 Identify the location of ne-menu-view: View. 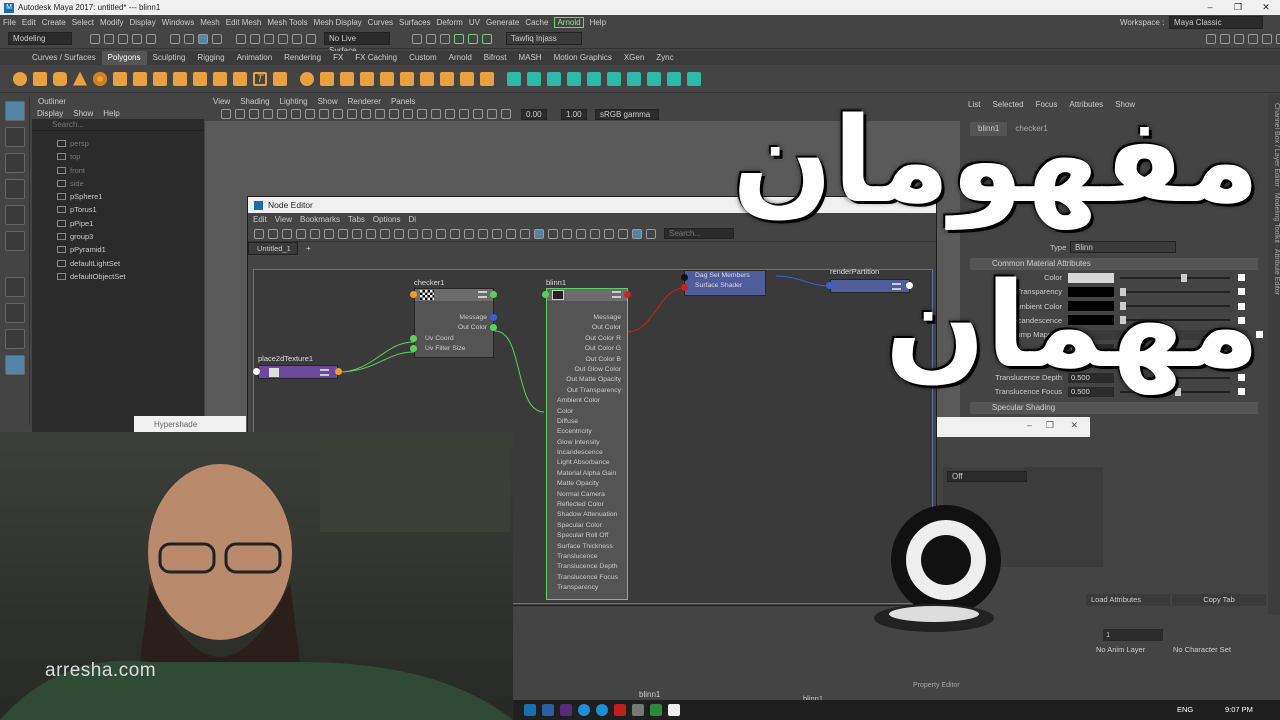
(283, 219).